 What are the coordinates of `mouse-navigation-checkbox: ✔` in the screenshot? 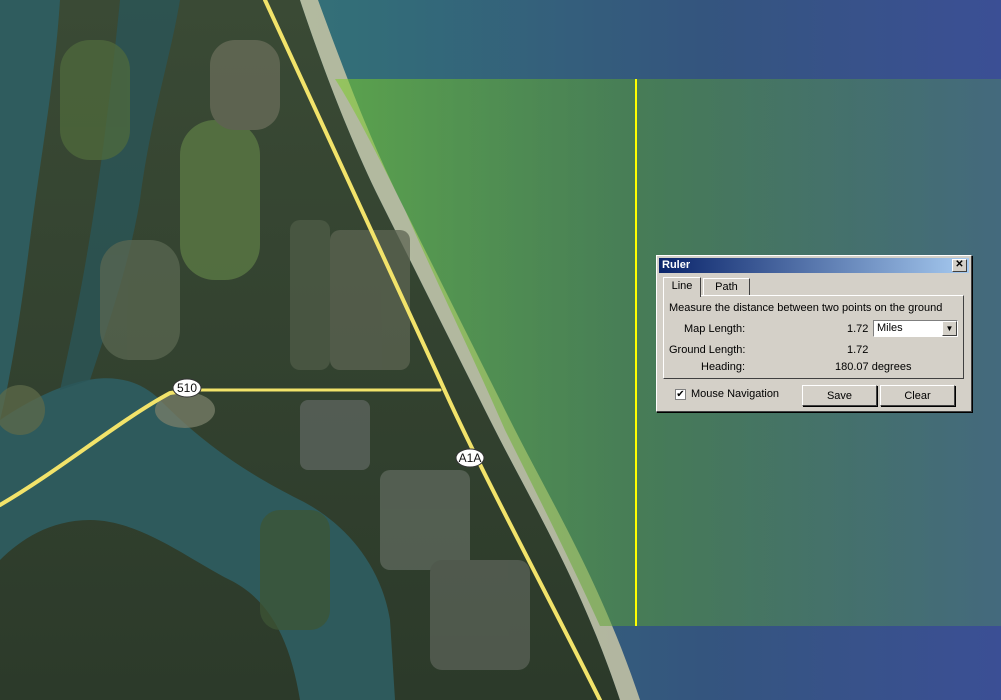 It's located at (680, 394).